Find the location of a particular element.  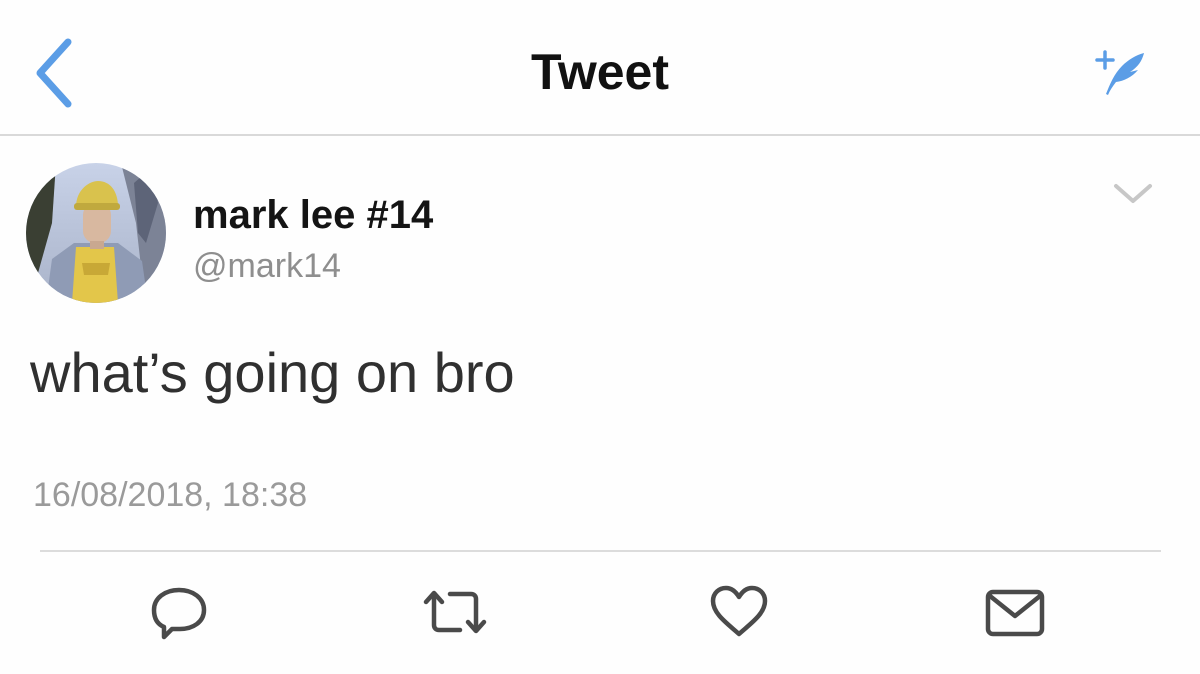

compose-quill-icon is located at coordinates (1119, 72).